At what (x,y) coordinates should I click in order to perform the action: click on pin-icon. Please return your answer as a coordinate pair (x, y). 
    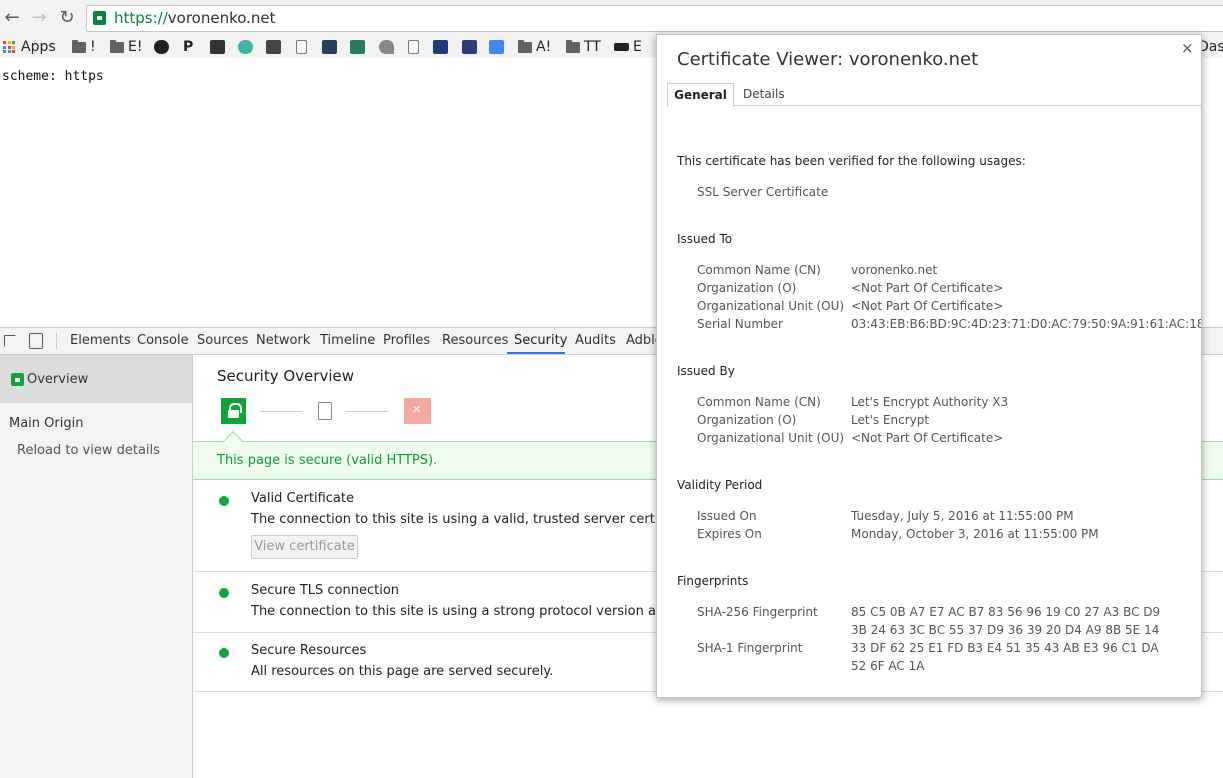
    Looking at the image, I should click on (161, 47).